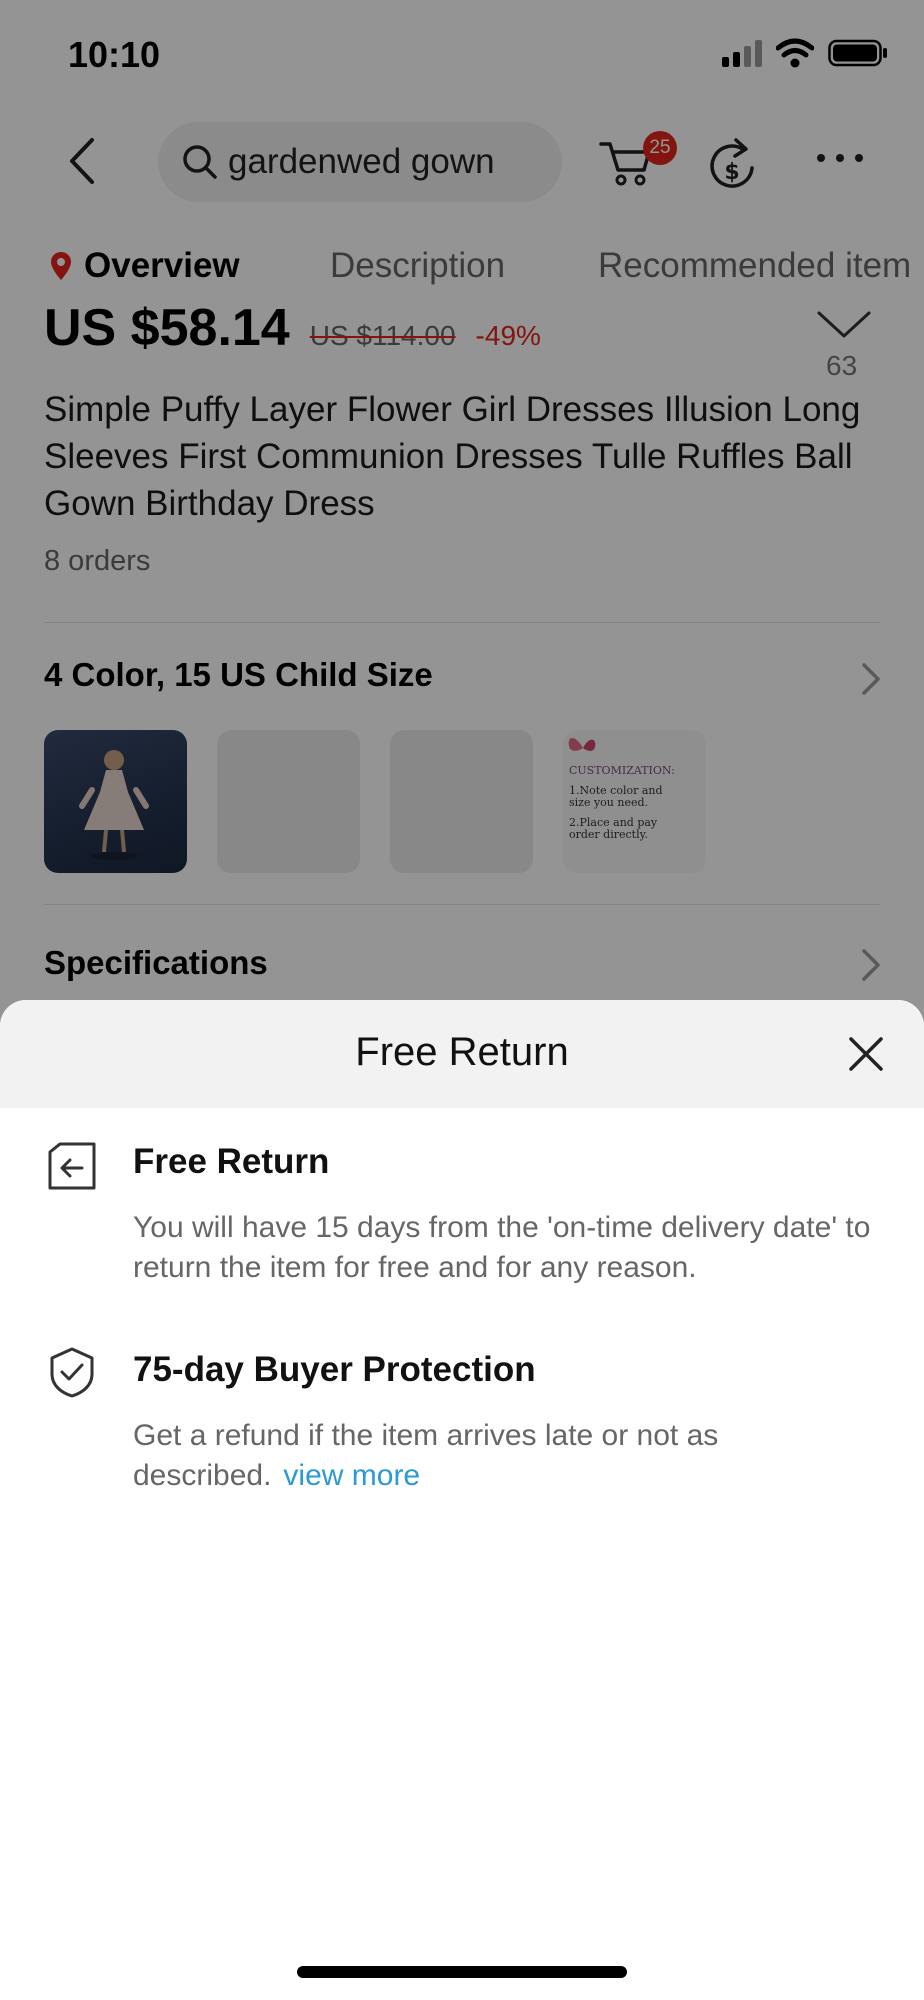 Image resolution: width=924 pixels, height=2000 pixels. What do you see at coordinates (462, 1052) in the screenshot?
I see `sheet-title: Free Return` at bounding box center [462, 1052].